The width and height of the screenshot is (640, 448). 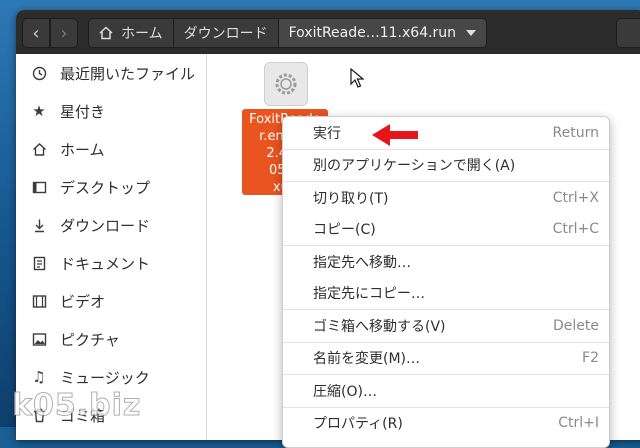 What do you see at coordinates (327, 133) in the screenshot?
I see `menu-item-label: 実行` at bounding box center [327, 133].